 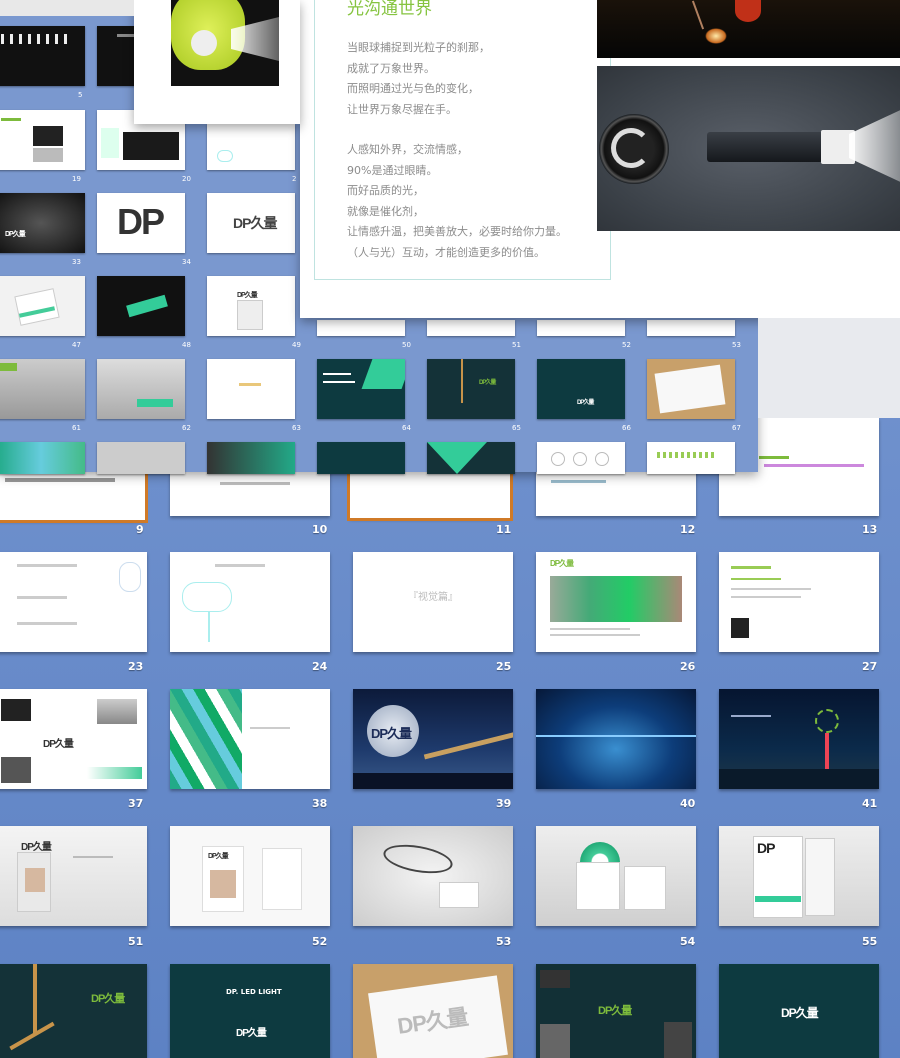 What do you see at coordinates (626, 428) in the screenshot?
I see `mini-slide-number: 66` at bounding box center [626, 428].